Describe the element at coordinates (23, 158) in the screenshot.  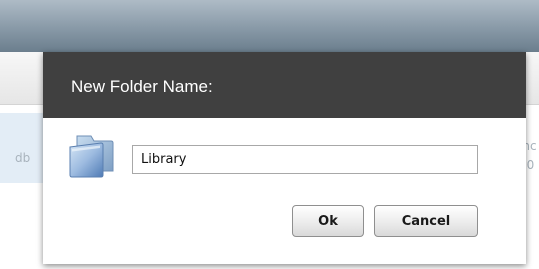
I see `file-item-label: db` at that location.